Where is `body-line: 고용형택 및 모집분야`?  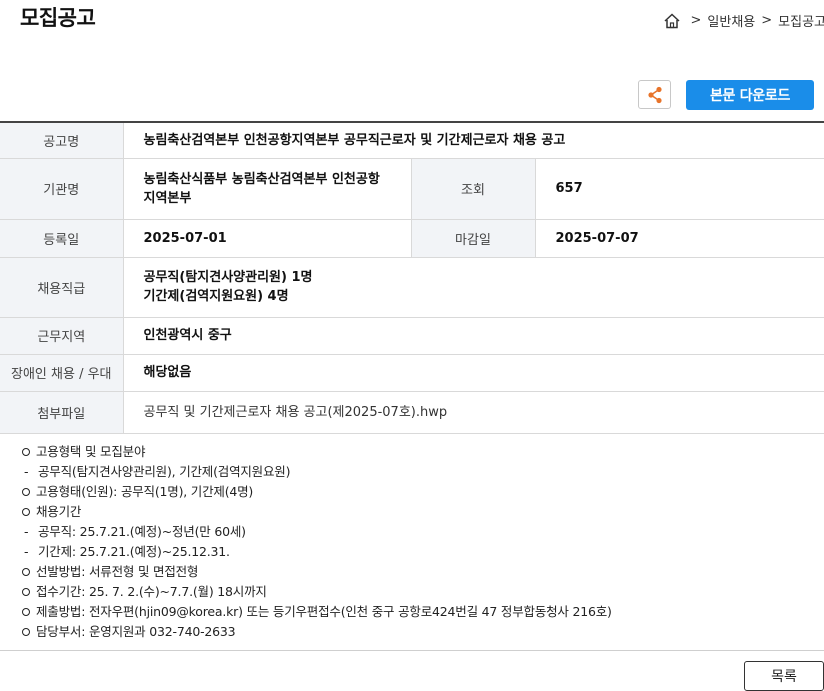
body-line: 고용형택 및 모집분야 is located at coordinates (316, 452).